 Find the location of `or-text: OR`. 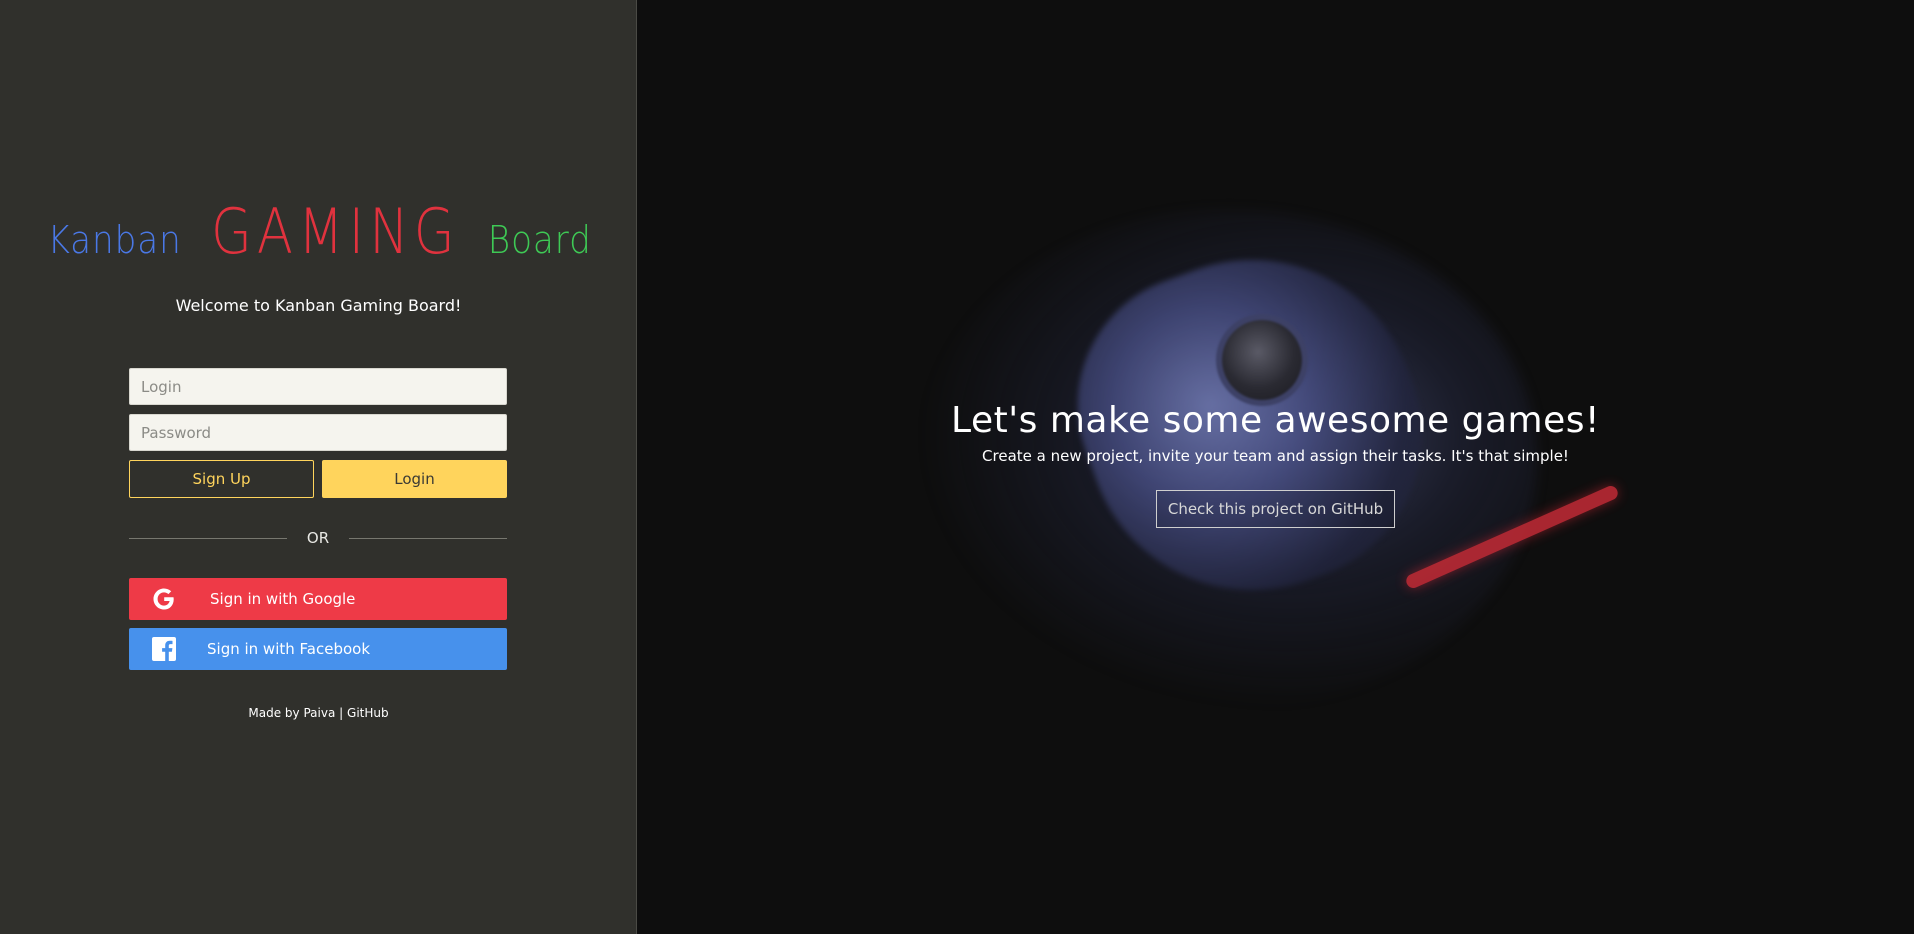

or-text: OR is located at coordinates (318, 538).